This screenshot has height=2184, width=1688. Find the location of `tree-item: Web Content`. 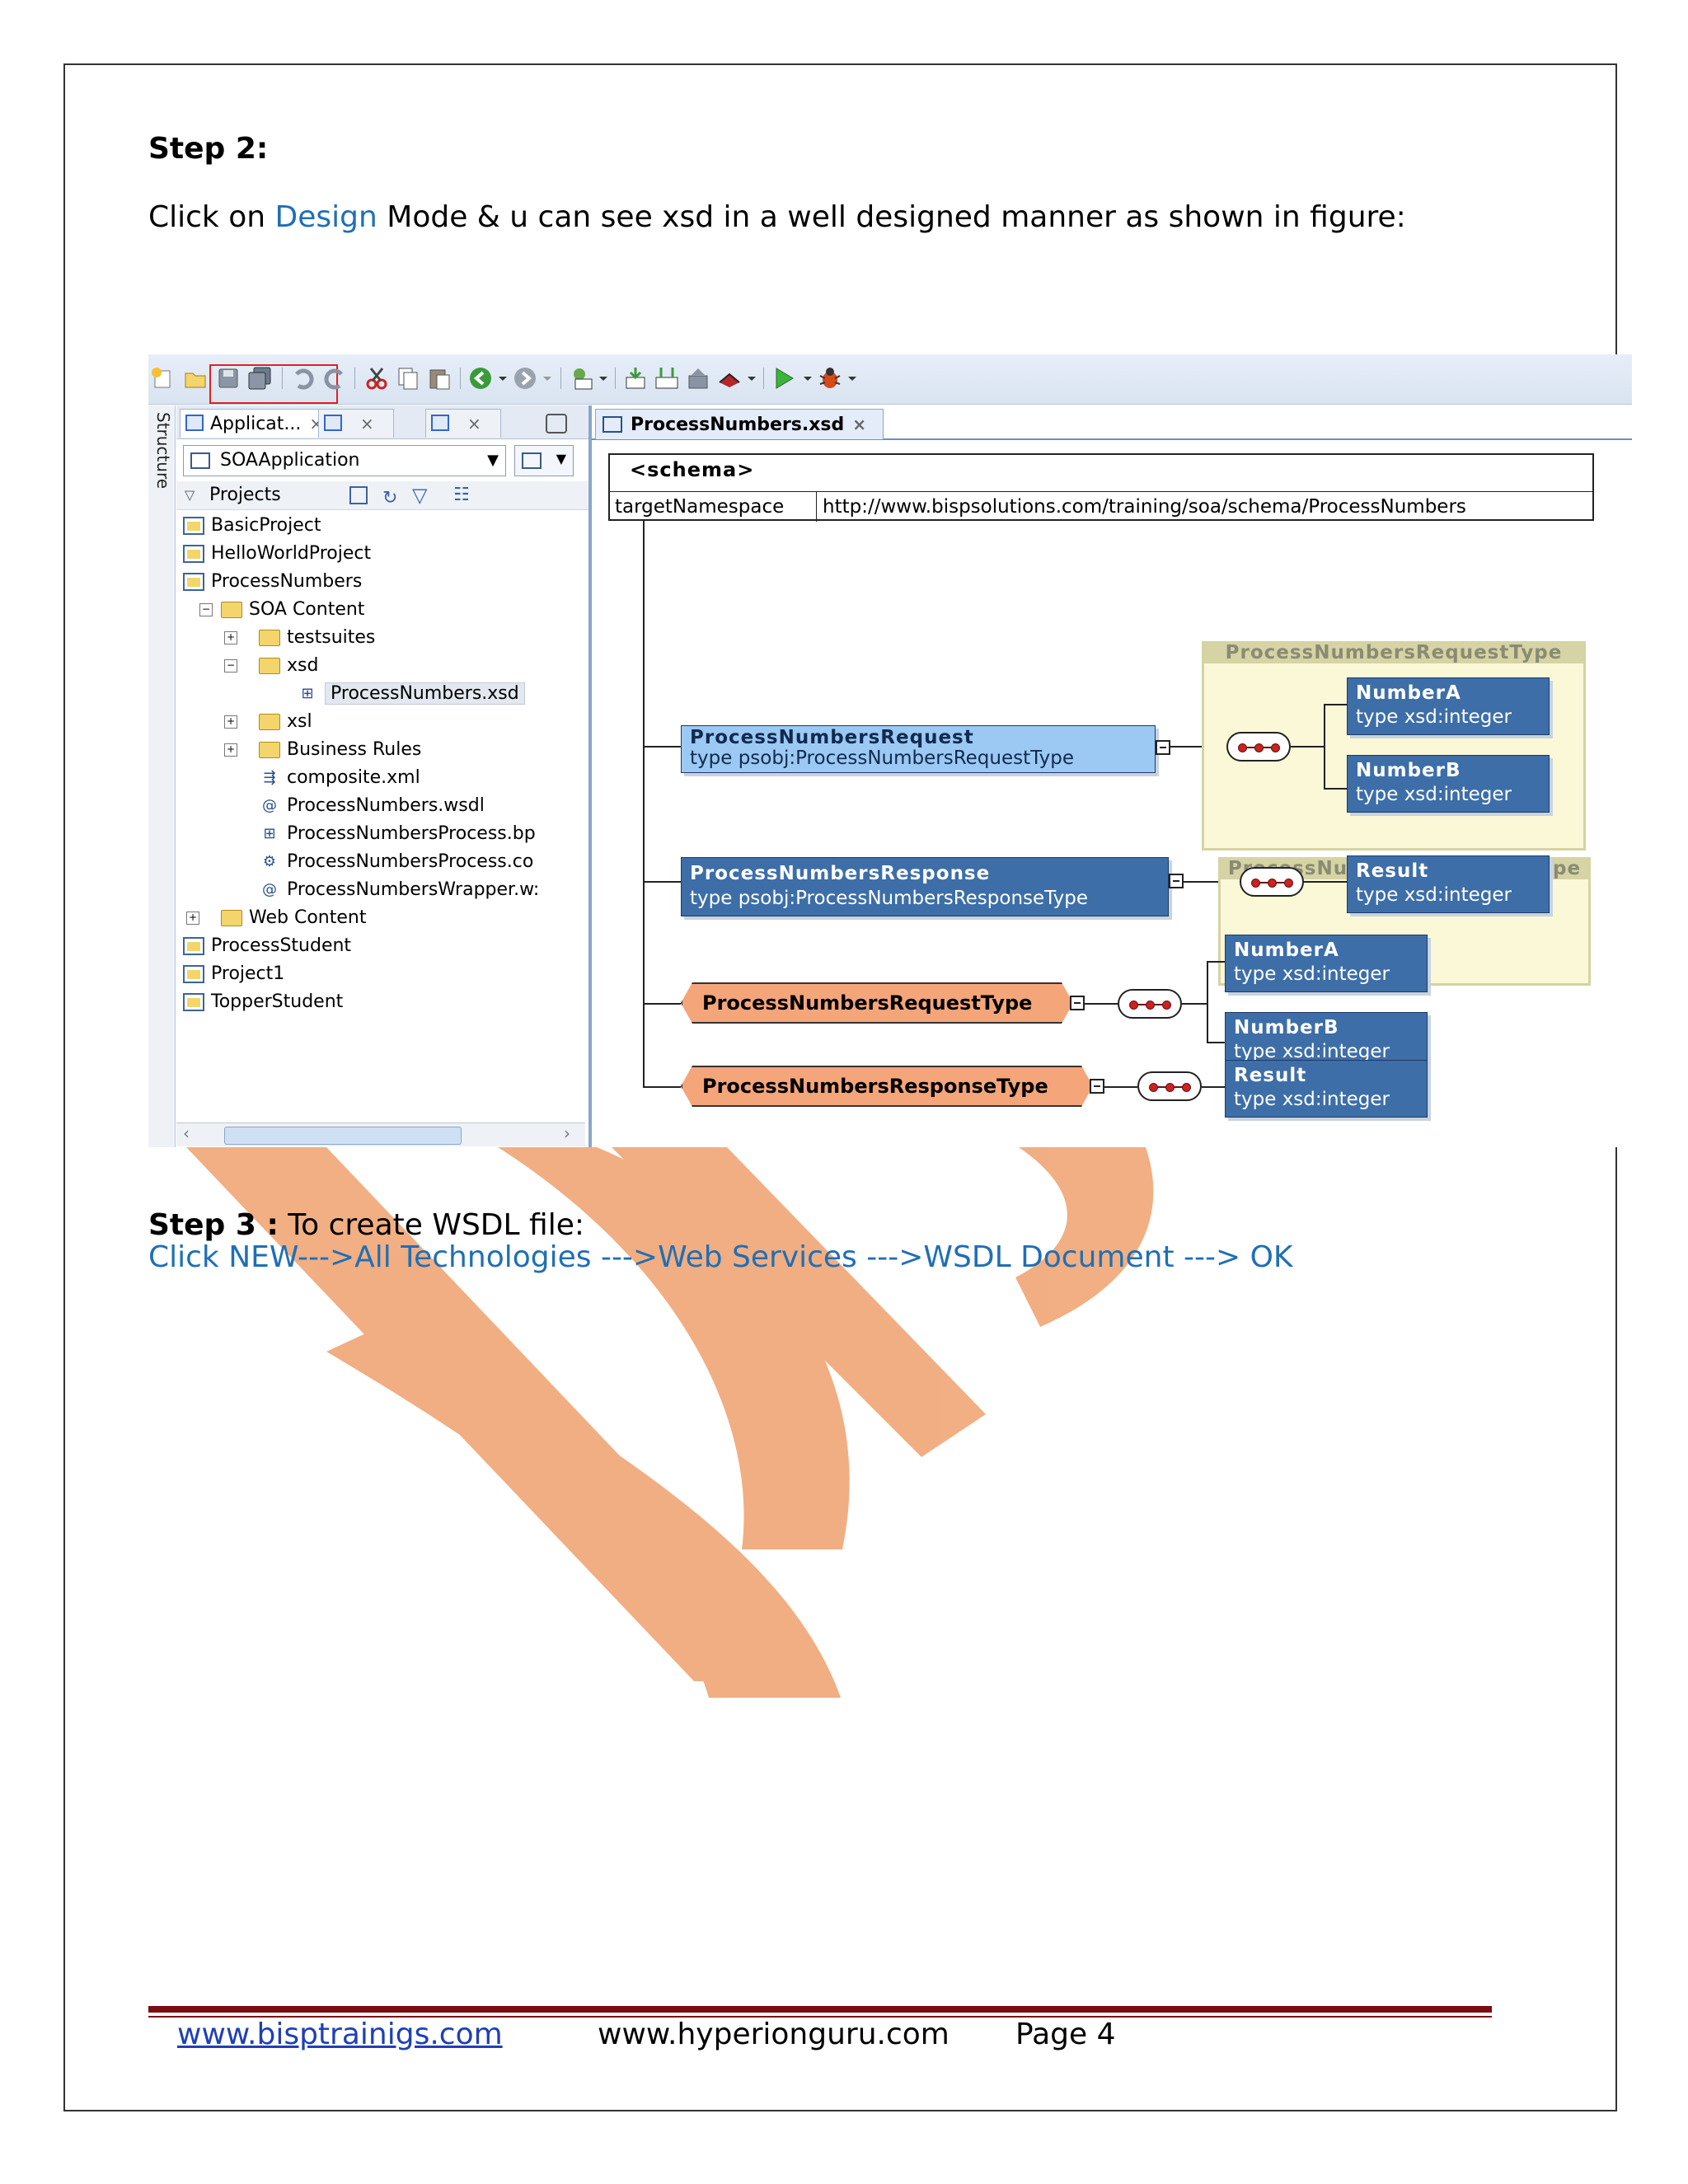

tree-item: Web Content is located at coordinates (293, 918).